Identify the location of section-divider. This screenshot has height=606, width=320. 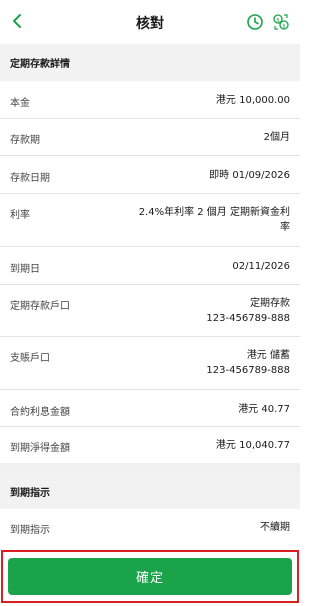
(150, 468).